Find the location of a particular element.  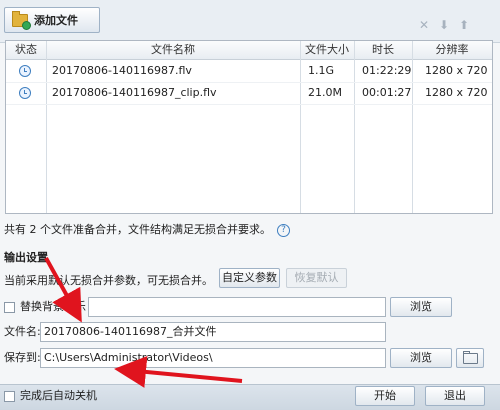

annotation-overlay is located at coordinates (143, 322).